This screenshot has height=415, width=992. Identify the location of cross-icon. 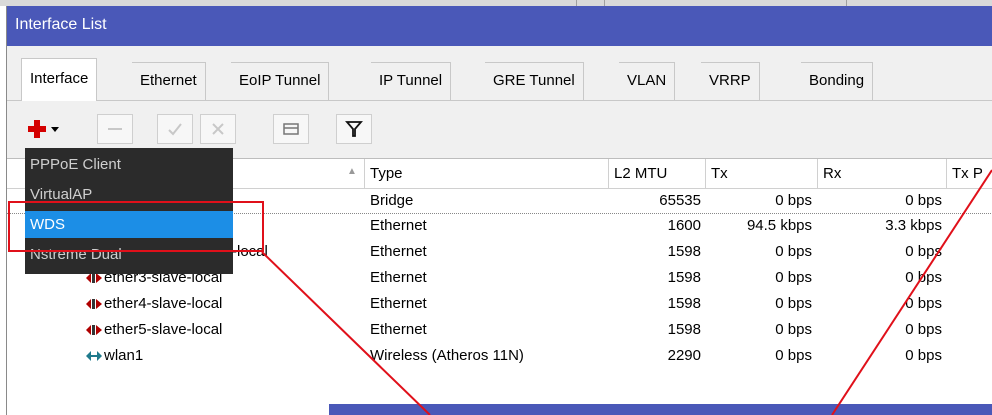
(218, 129).